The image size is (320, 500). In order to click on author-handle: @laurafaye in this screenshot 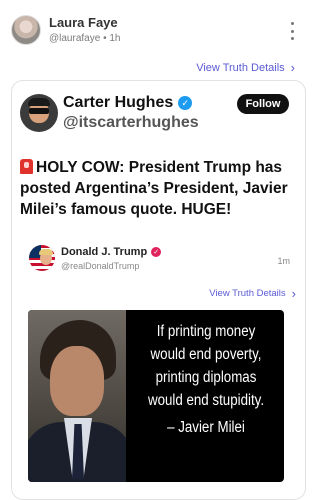, I will do `click(74, 38)`.